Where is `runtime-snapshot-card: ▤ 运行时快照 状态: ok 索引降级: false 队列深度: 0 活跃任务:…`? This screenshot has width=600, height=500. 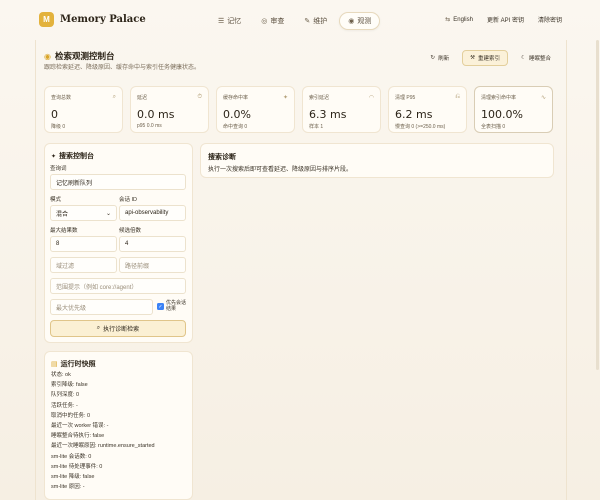
runtime-snapshot-card: ▤ 运行时快照 状态: ok 索引降级: false 队列深度: 0 活跃任务:… is located at coordinates (118, 425).